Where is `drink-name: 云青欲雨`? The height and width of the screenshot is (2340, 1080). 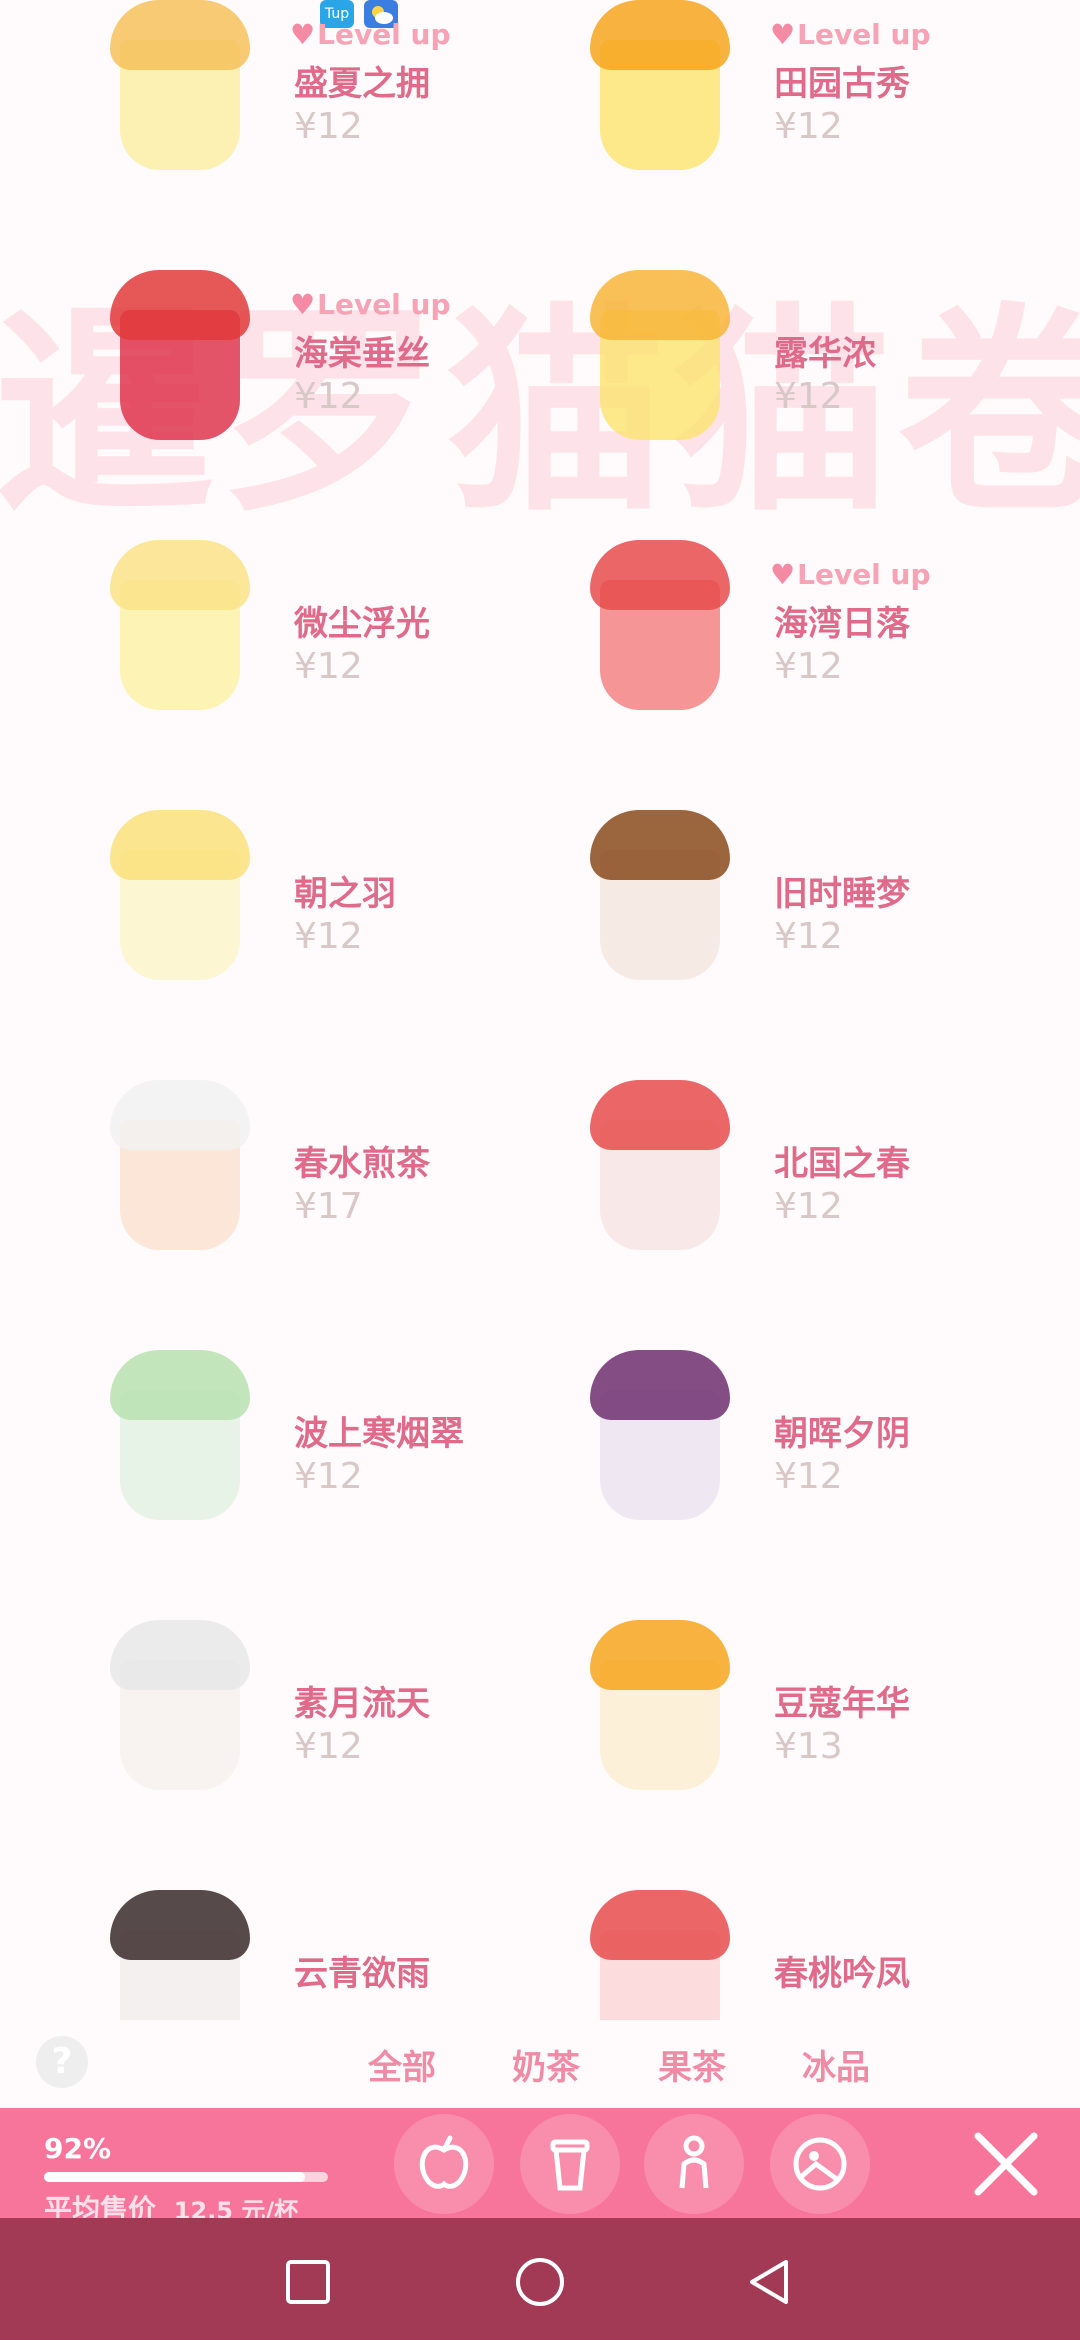 drink-name: 云青欲雨 is located at coordinates (362, 1974).